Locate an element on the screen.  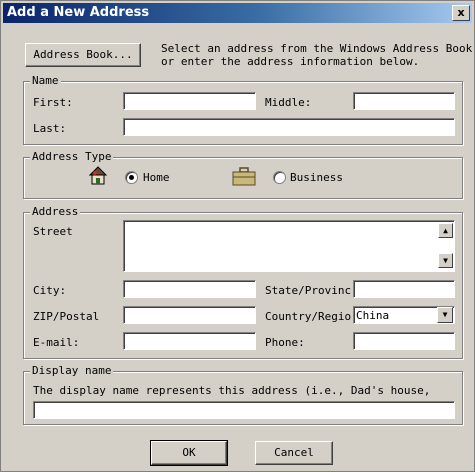
ok-button: OK is located at coordinates (189, 453).